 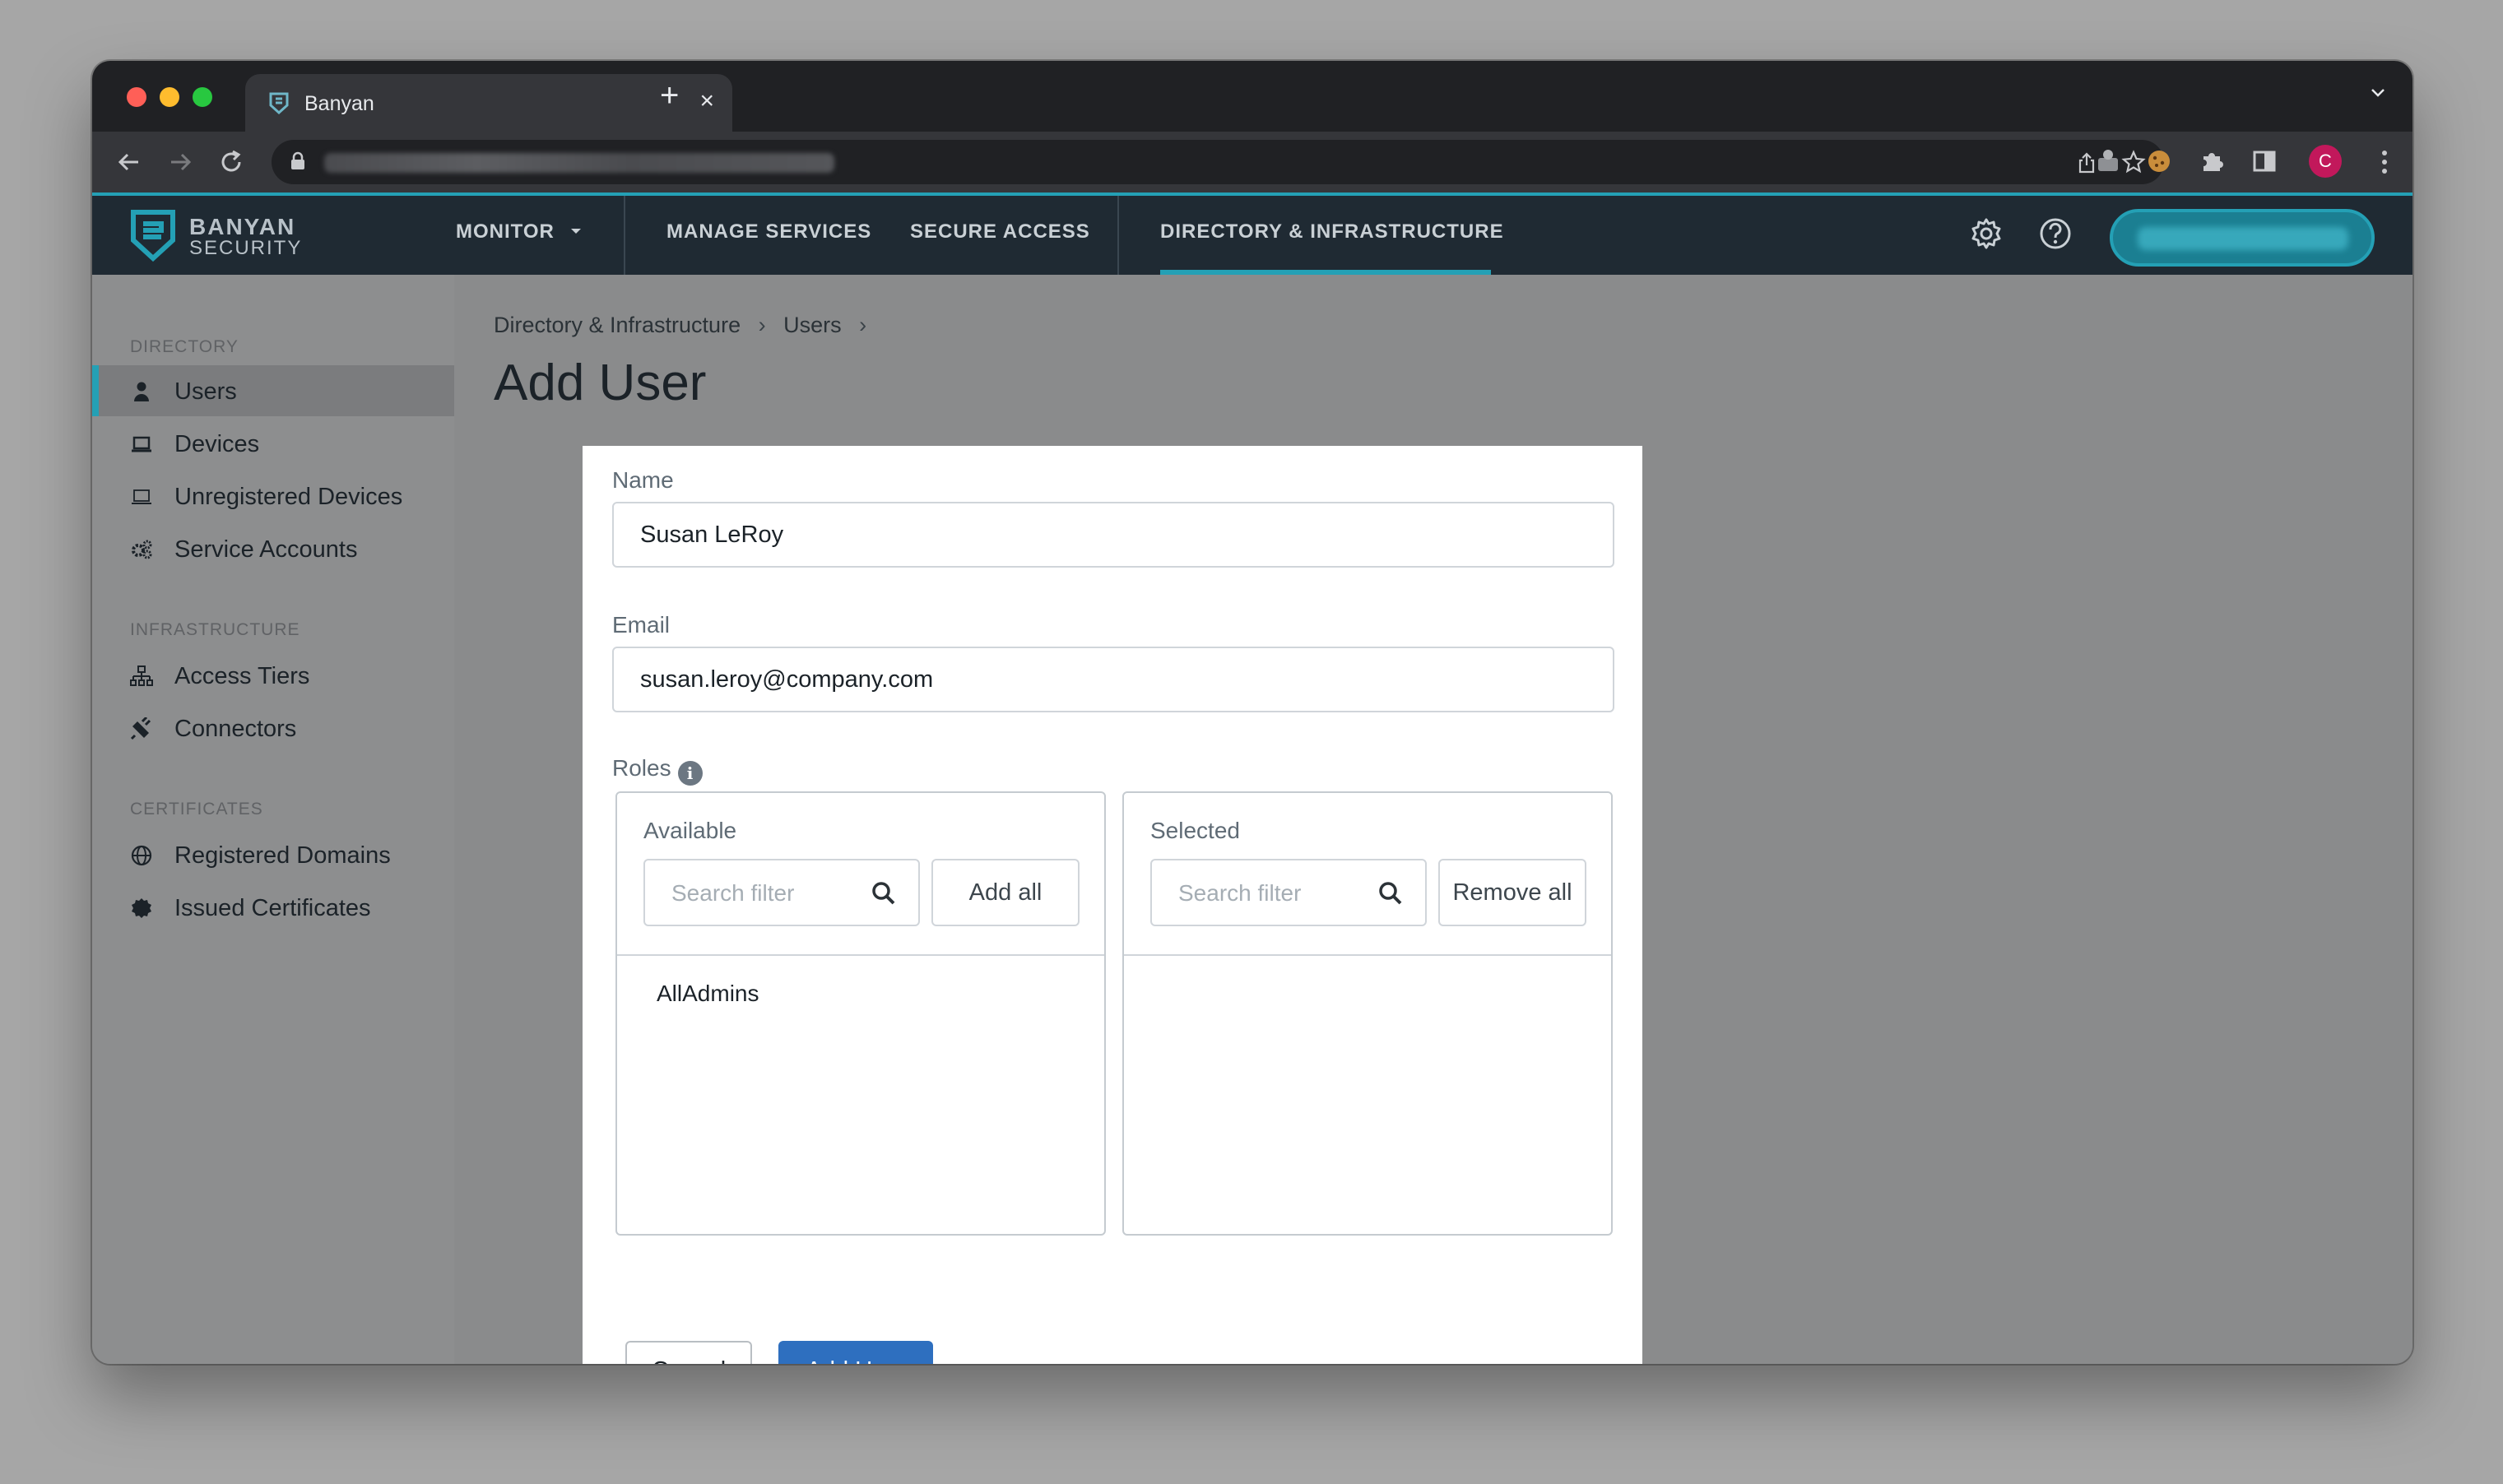 I want to click on roles-label: Roles i, so click(x=657, y=770).